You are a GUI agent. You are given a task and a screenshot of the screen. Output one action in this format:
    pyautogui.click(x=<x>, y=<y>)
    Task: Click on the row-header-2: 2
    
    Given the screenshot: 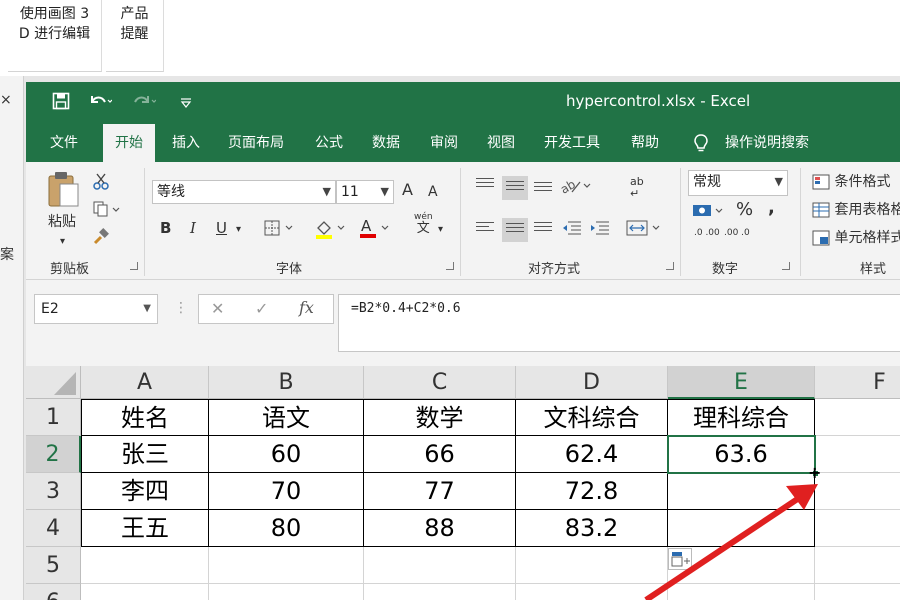 What is the action you would take?
    pyautogui.click(x=53, y=454)
    